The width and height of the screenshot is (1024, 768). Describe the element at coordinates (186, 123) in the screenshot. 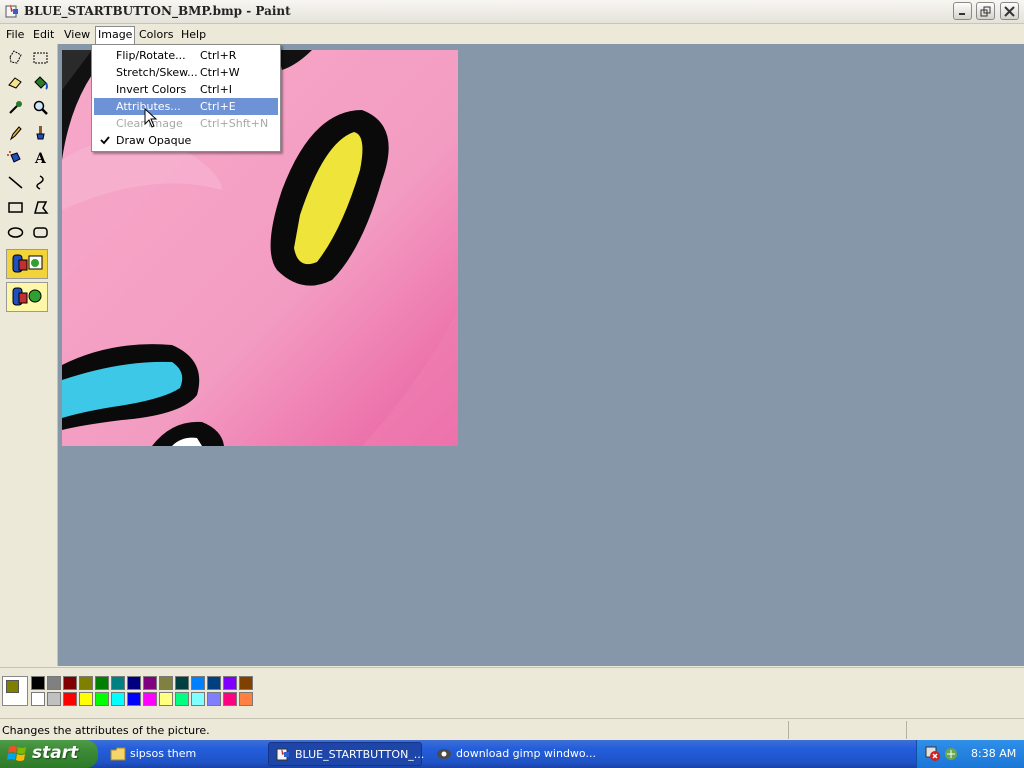

I see `menu-item-clear-image: Clear Image Ctrl+Shft+N` at that location.